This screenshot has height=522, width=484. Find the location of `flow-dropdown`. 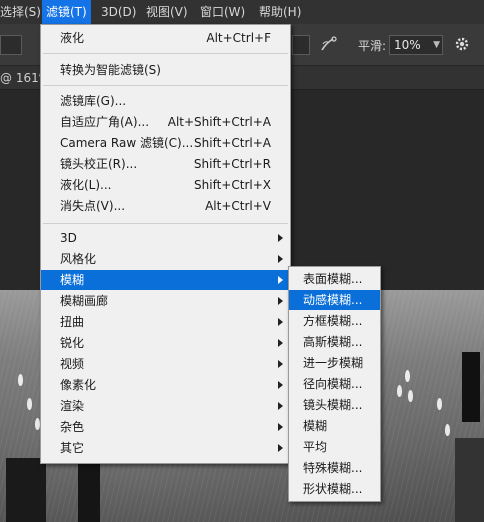

flow-dropdown is located at coordinates (301, 45).